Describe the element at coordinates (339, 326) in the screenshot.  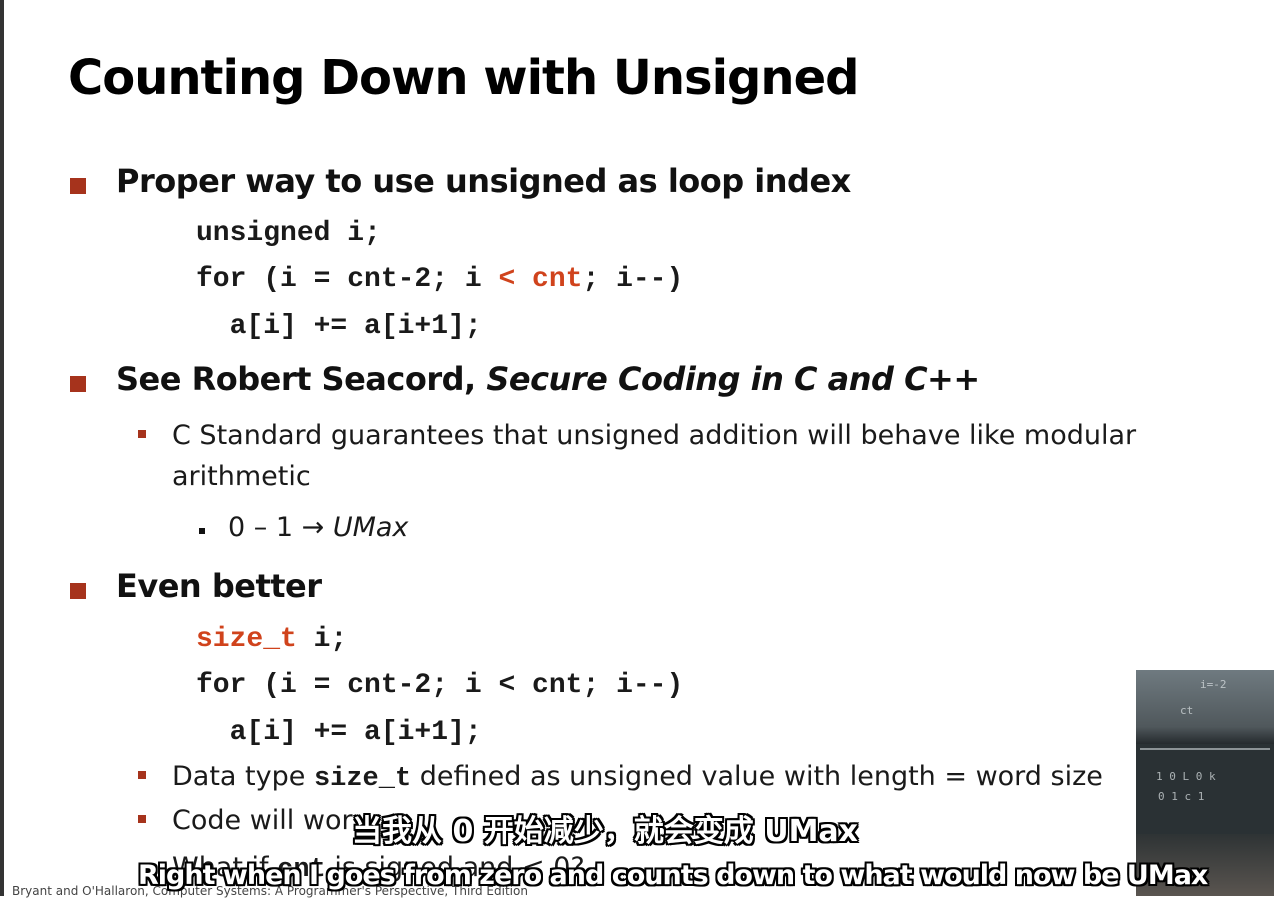
I see `code-line-body-1: a[i] += a[i+1];` at that location.